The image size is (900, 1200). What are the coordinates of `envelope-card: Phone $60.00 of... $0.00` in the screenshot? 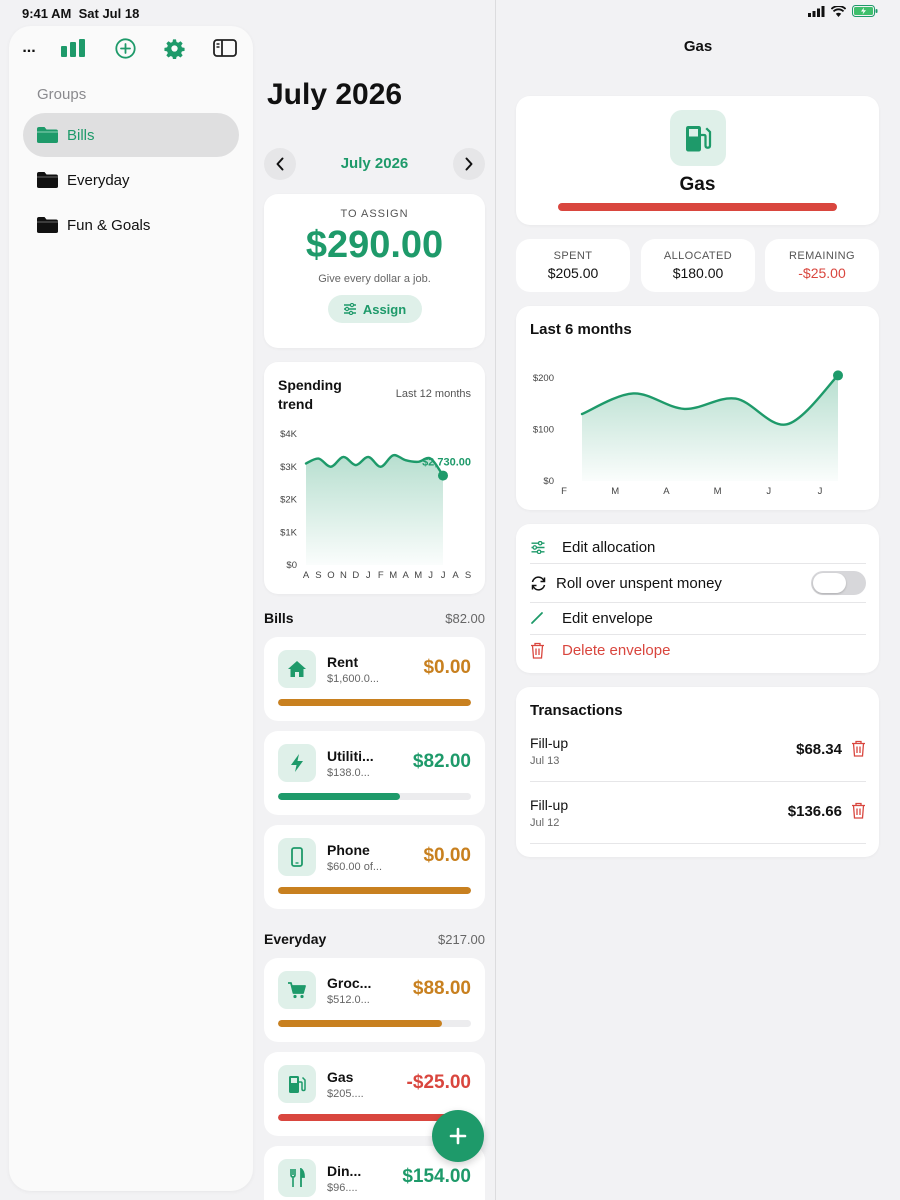 It's located at (374, 867).